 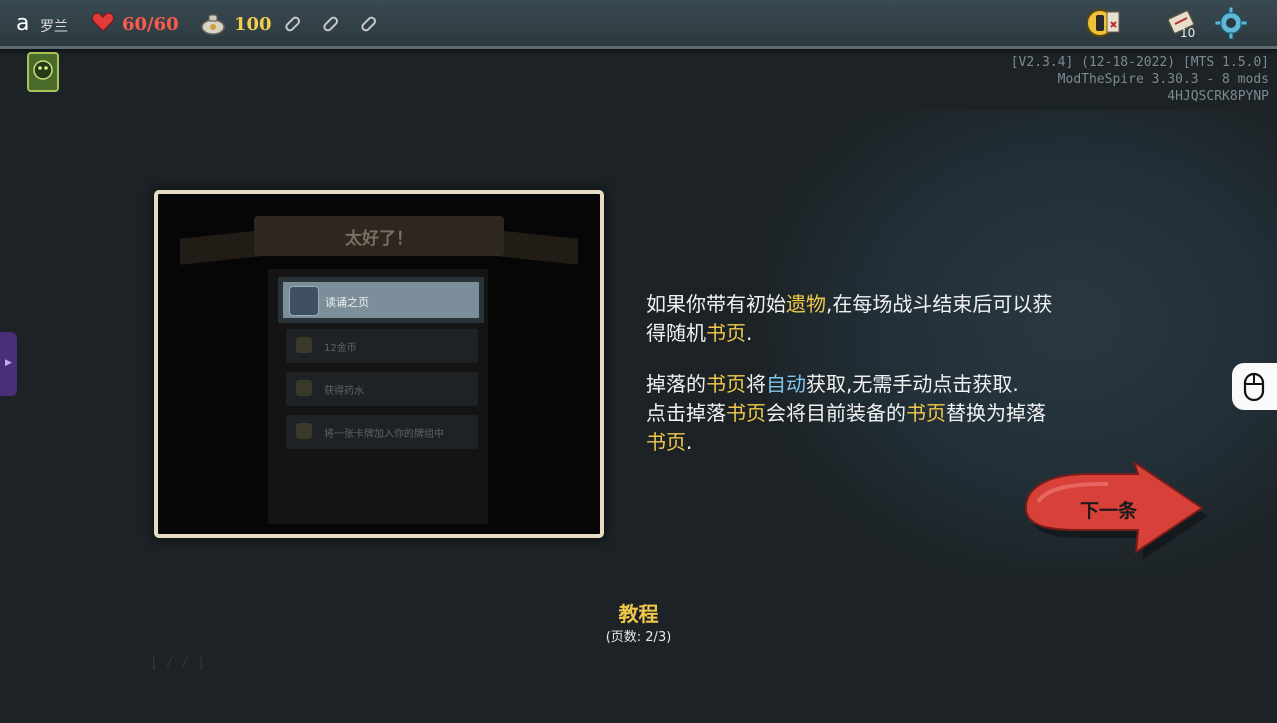 I want to click on gold-icon, so click(x=304, y=345).